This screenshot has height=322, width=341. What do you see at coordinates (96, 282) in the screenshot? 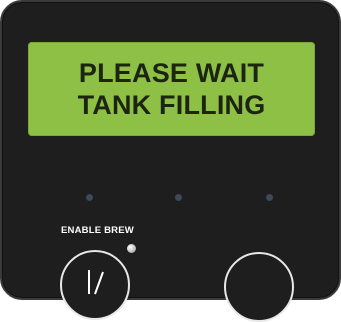
I see `brew-lever-icon` at bounding box center [96, 282].